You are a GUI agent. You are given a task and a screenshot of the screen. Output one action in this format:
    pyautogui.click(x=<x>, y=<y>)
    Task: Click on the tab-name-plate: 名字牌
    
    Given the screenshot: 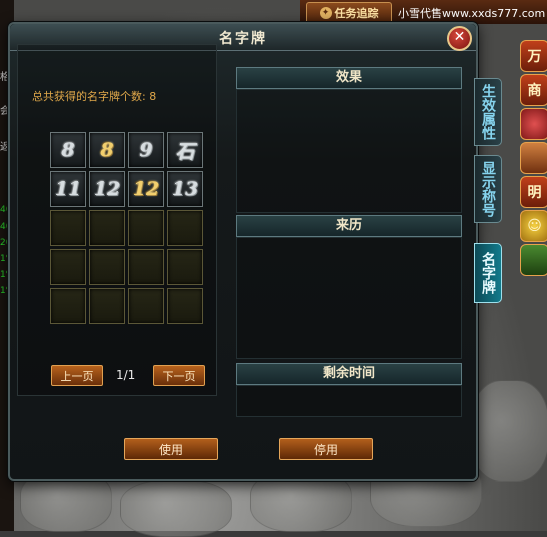 What is the action you would take?
    pyautogui.click(x=488, y=273)
    